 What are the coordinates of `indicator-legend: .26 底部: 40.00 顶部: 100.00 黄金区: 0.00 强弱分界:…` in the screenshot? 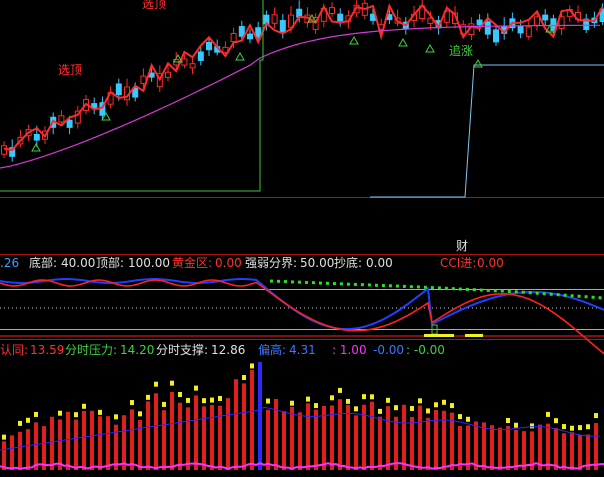 It's located at (252, 262).